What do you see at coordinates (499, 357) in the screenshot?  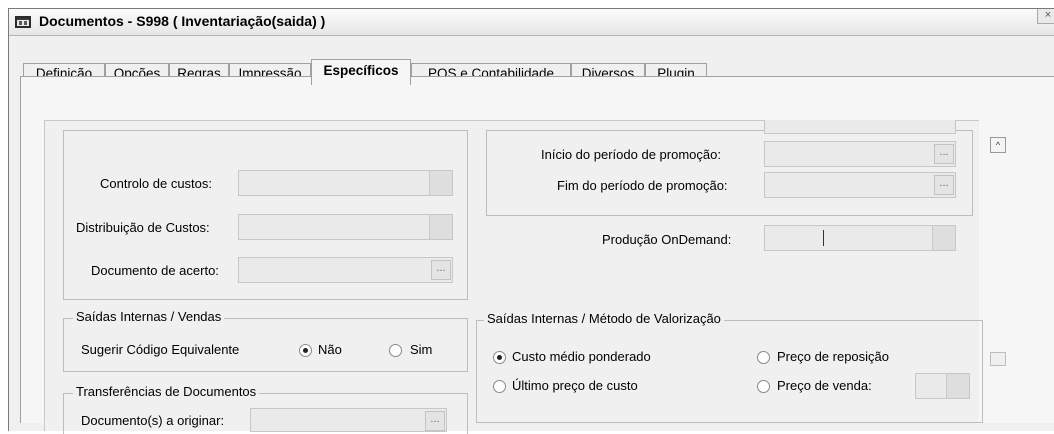 I see `radio-custo-medio` at bounding box center [499, 357].